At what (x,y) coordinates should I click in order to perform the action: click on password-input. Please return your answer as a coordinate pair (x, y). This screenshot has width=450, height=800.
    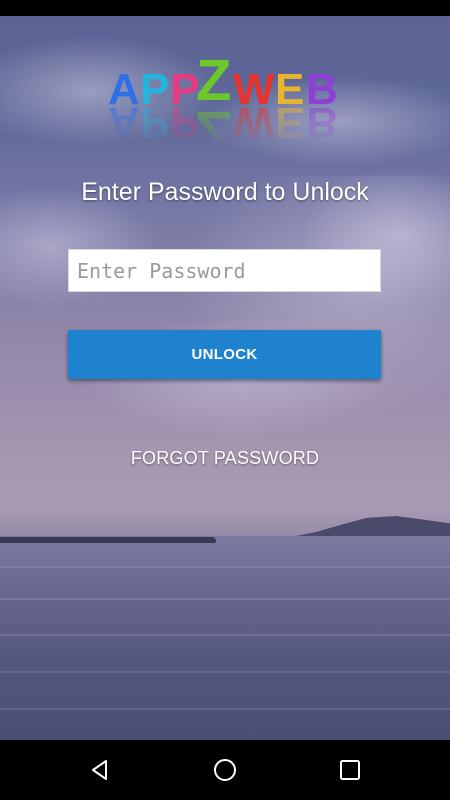
    Looking at the image, I should click on (224, 270).